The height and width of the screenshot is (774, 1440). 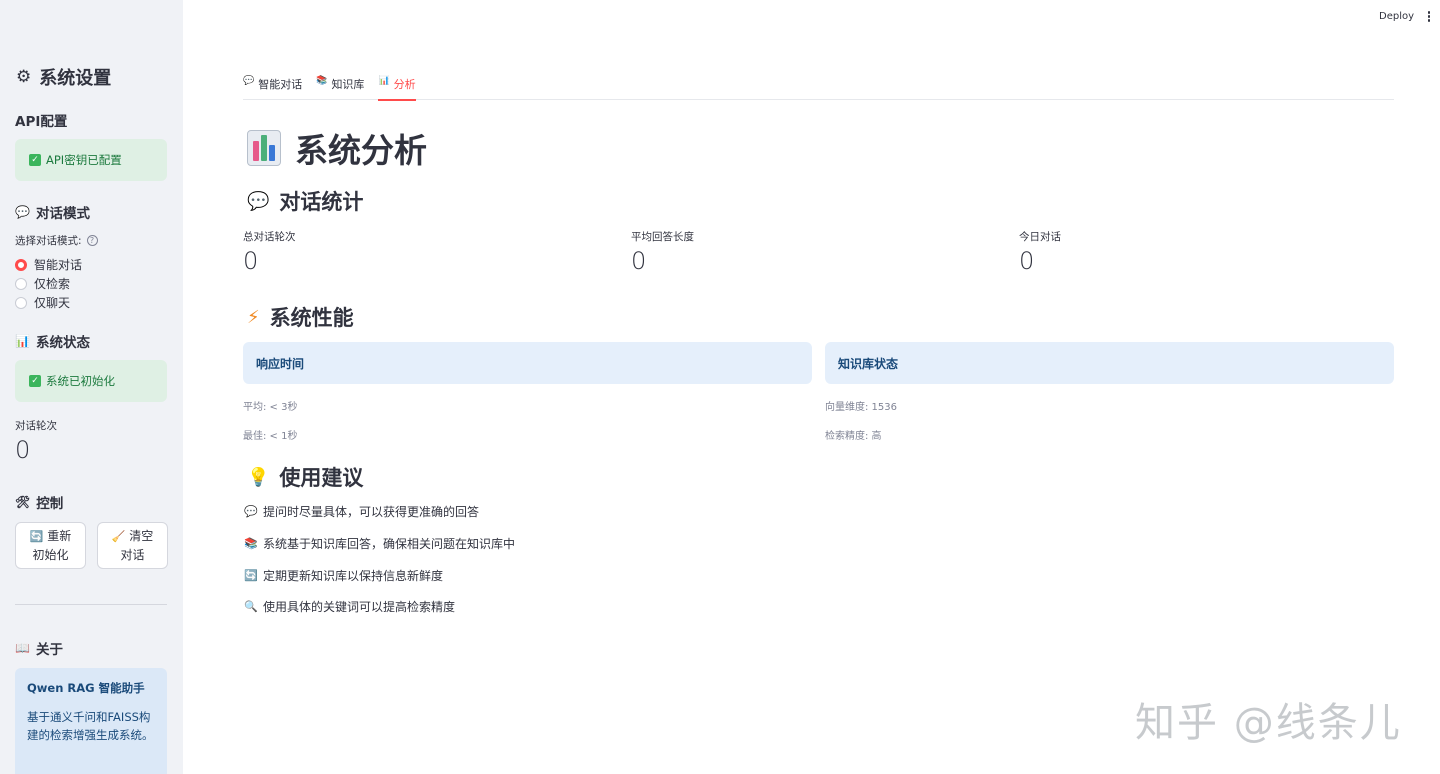 I want to click on tip-item: 📚 系统基于知识库回答，确保相关问题在知识库中, so click(x=380, y=544).